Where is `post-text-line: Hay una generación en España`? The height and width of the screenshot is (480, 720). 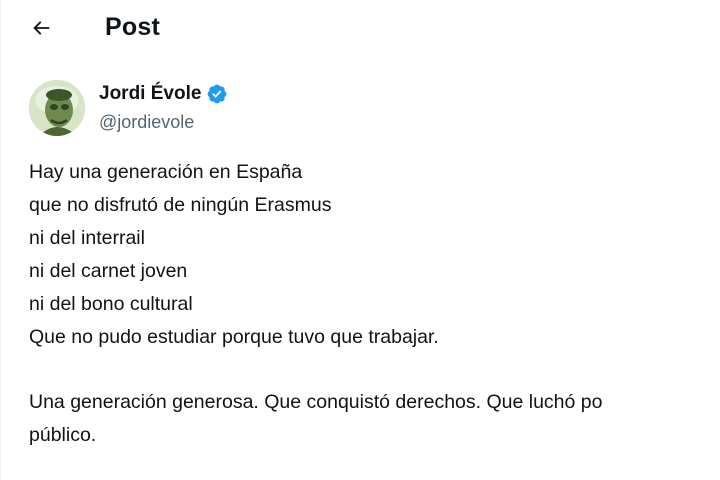
post-text-line: Hay una generación en España is located at coordinates (166, 172).